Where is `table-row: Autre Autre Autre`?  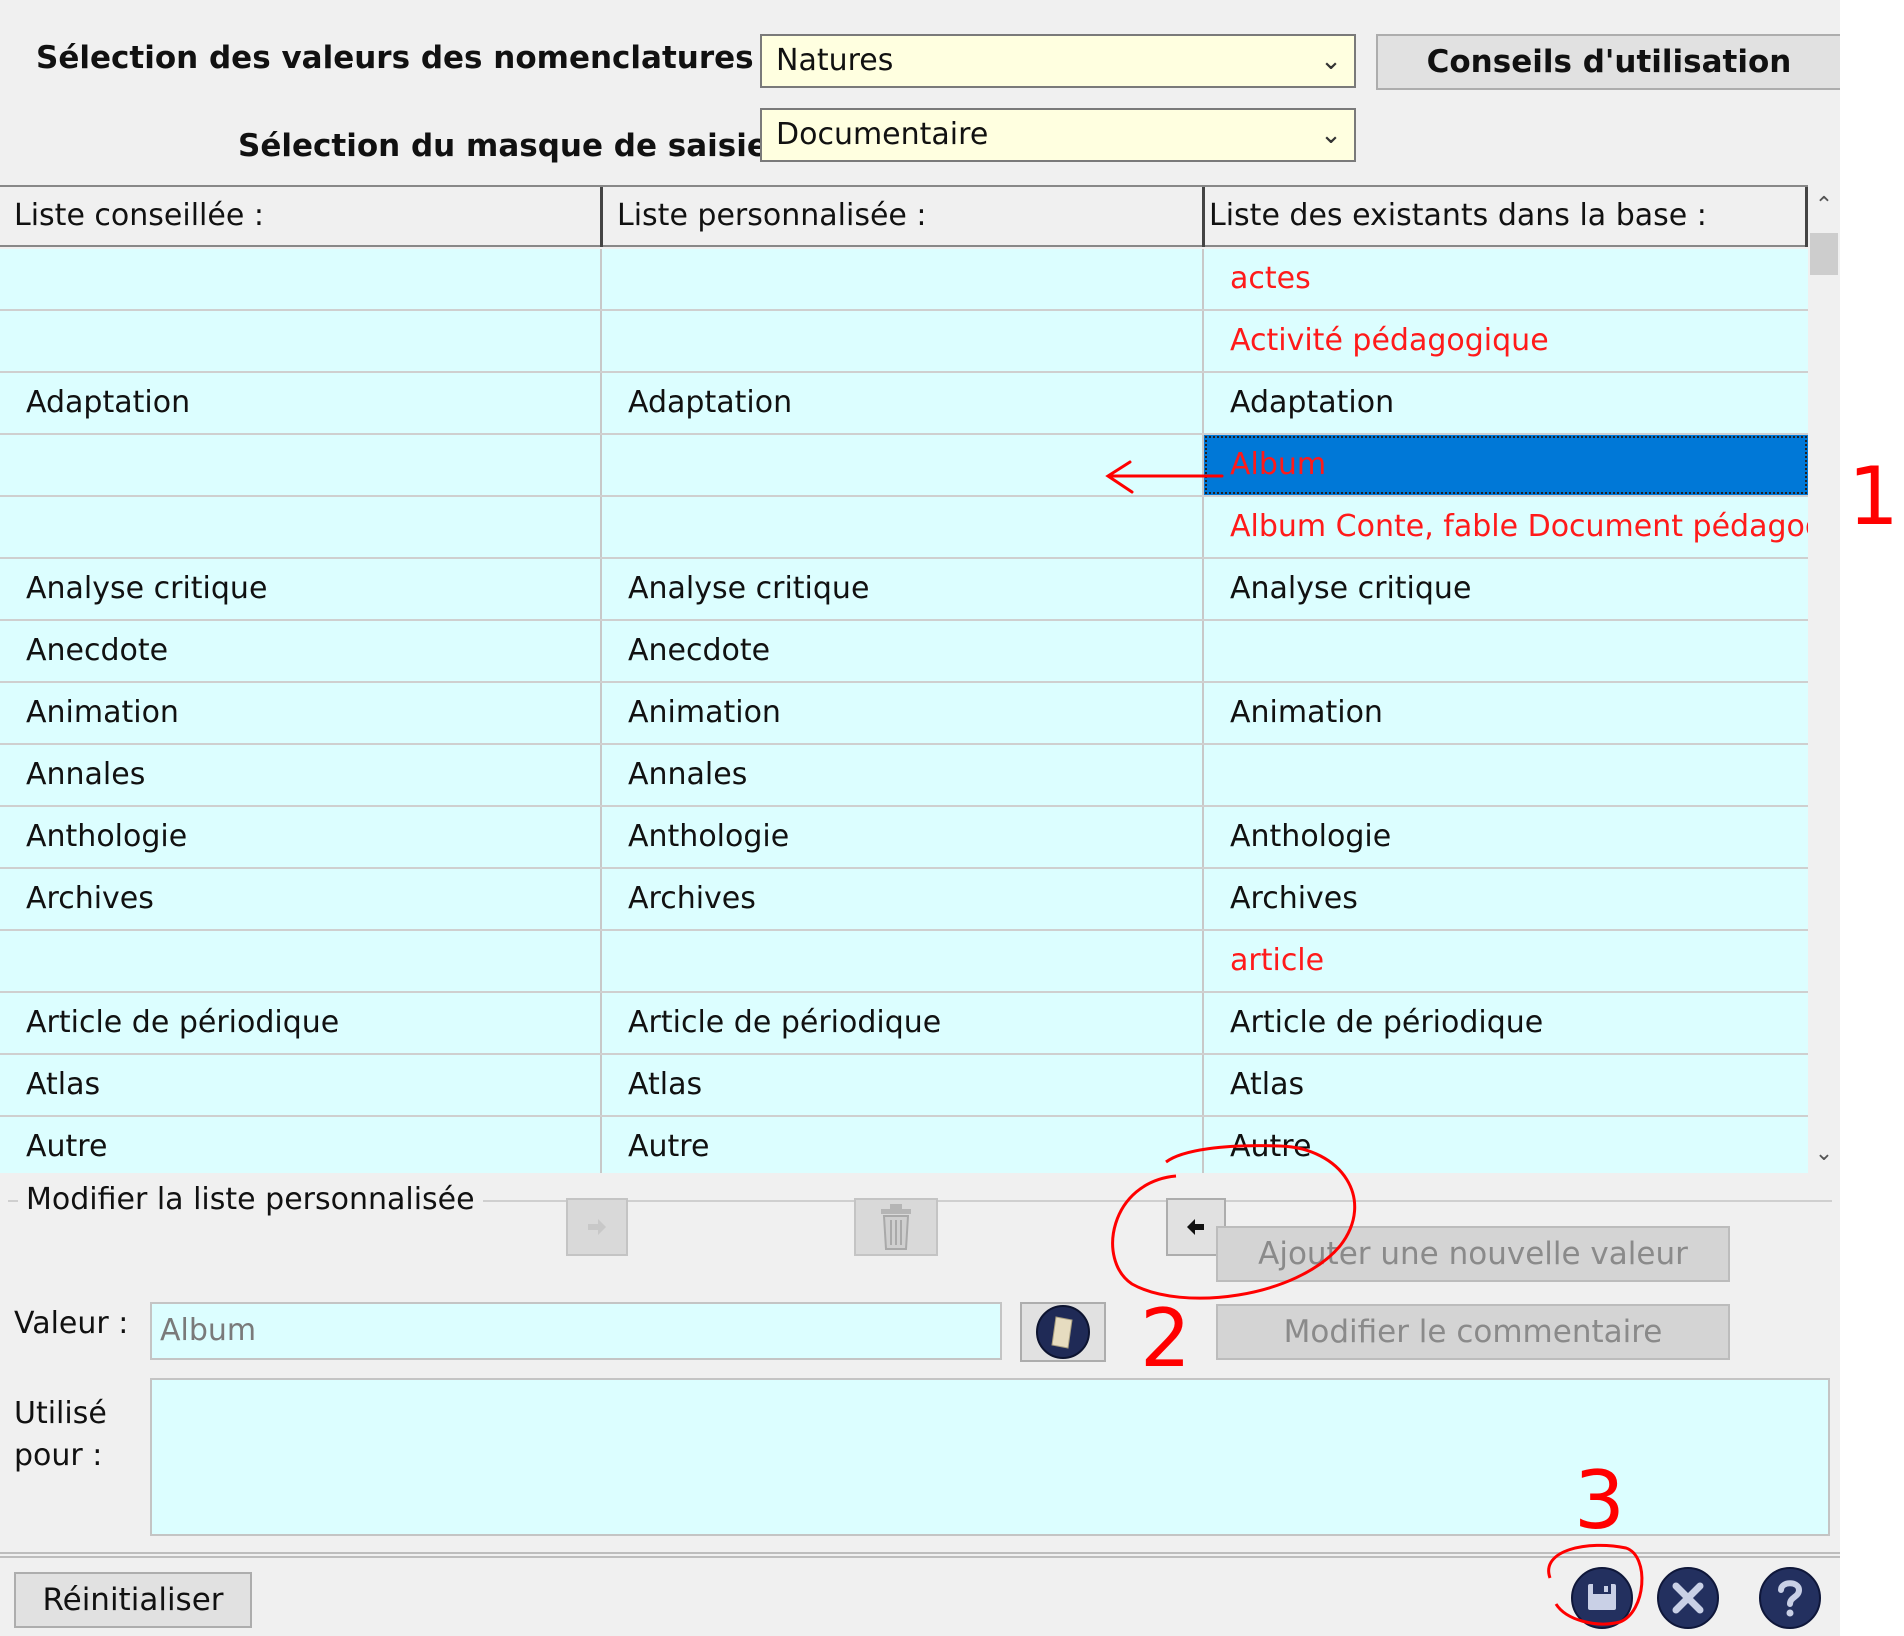 table-row: Autre Autre Autre is located at coordinates (904, 1145).